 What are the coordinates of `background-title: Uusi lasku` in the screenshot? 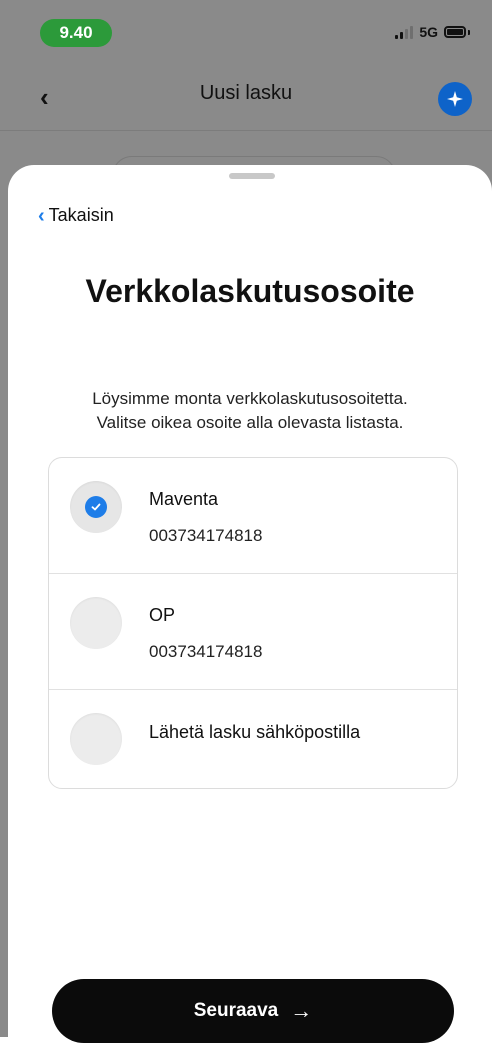 It's located at (246, 93).